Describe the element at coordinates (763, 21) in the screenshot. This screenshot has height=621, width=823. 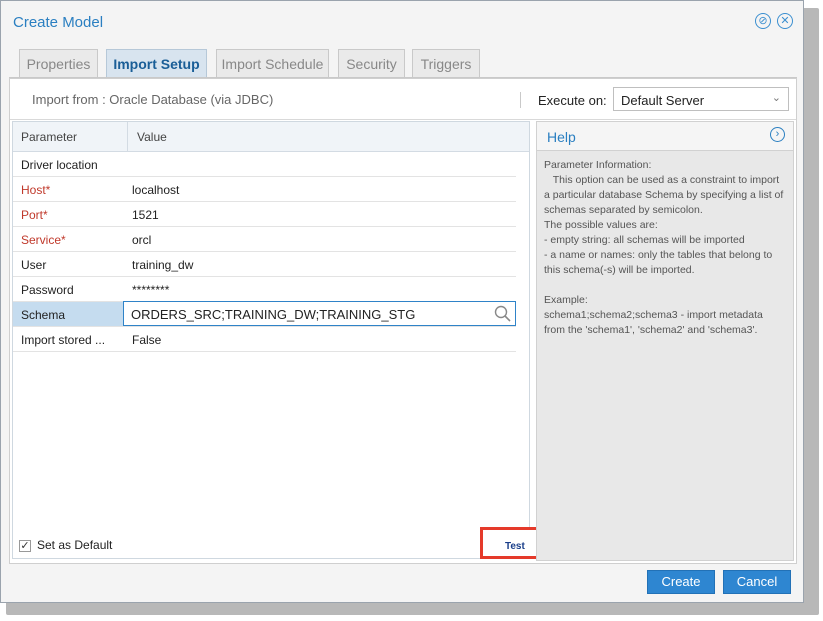
I see `pin-icon: ⊘` at that location.